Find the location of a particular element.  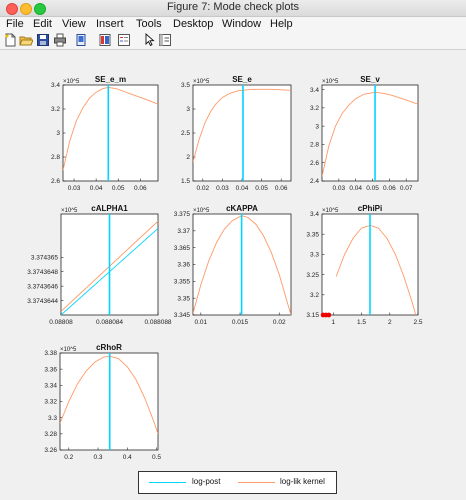

insert-colorbar-icon is located at coordinates (105, 40).